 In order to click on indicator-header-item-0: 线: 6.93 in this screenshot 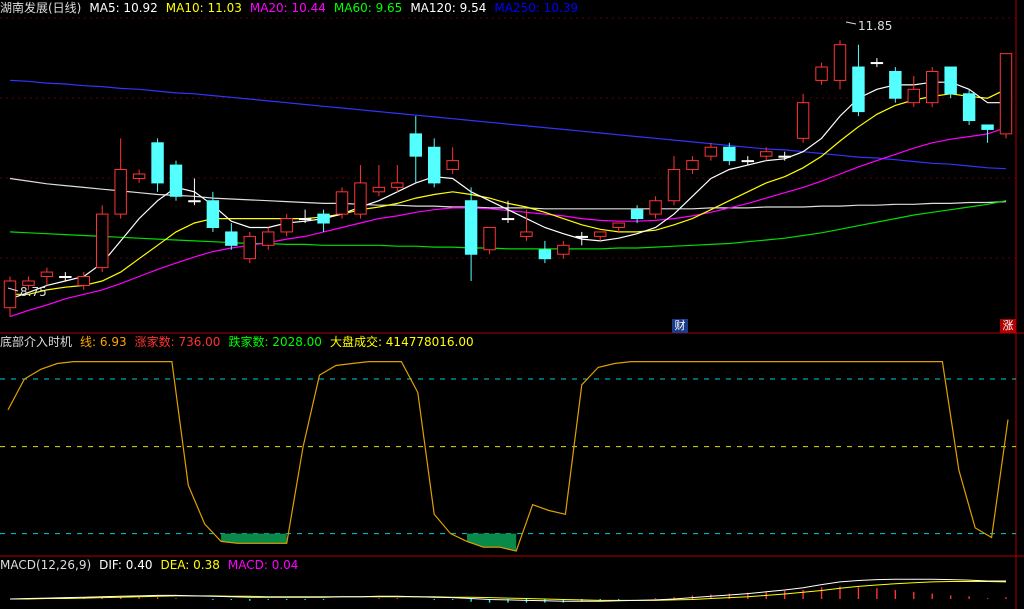, I will do `click(103, 342)`.